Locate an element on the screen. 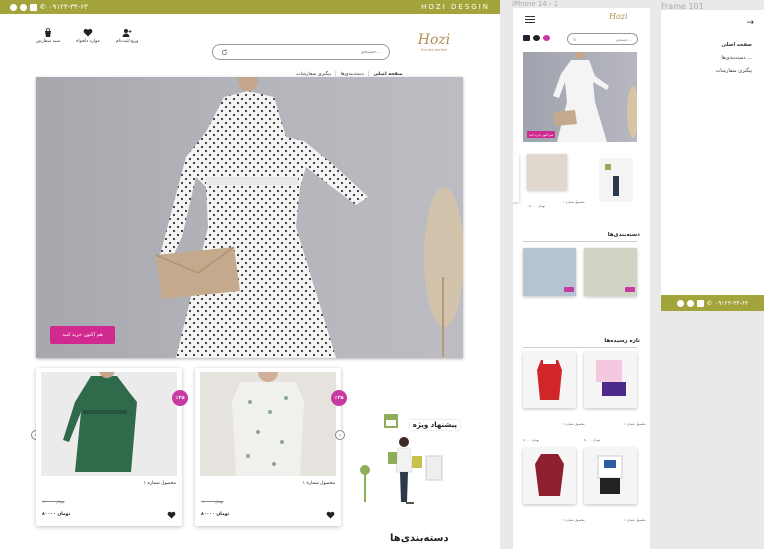  mobile-header-icons is located at coordinates (536, 38).